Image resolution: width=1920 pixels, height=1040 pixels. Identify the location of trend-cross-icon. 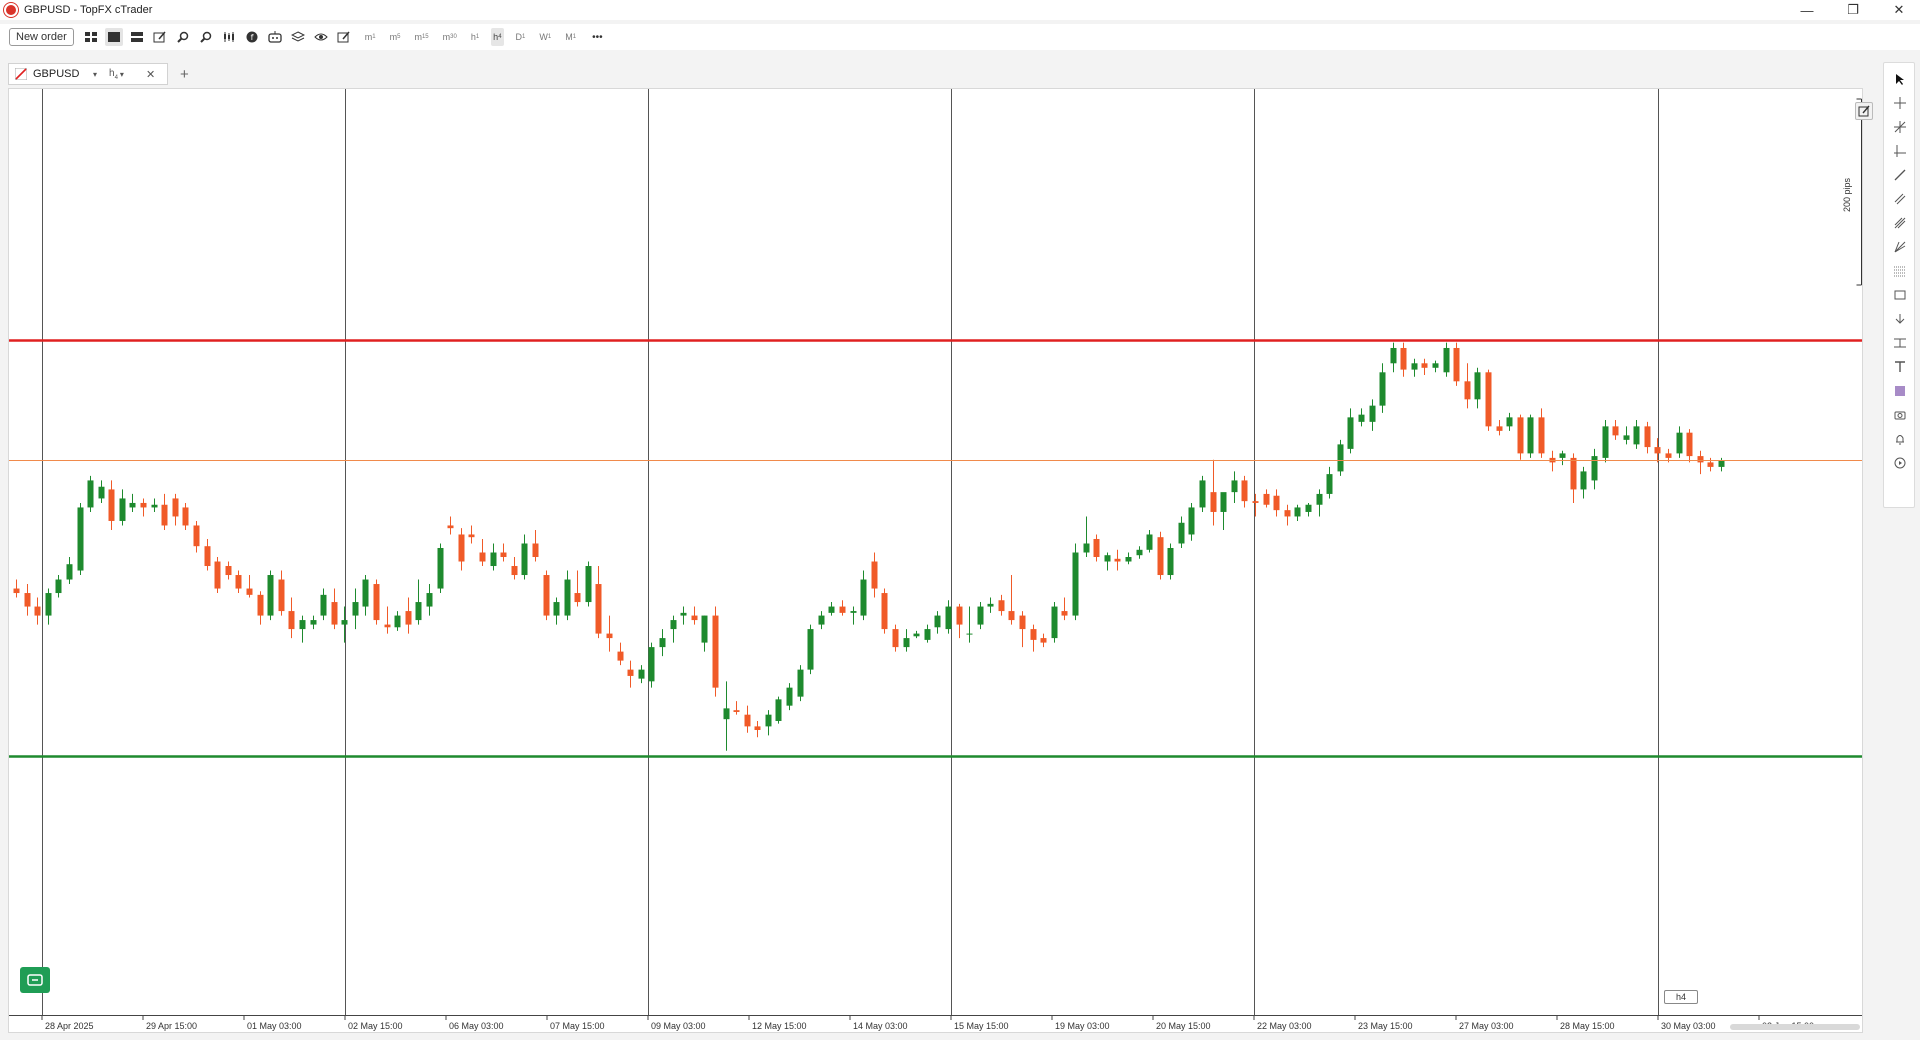
(1900, 127).